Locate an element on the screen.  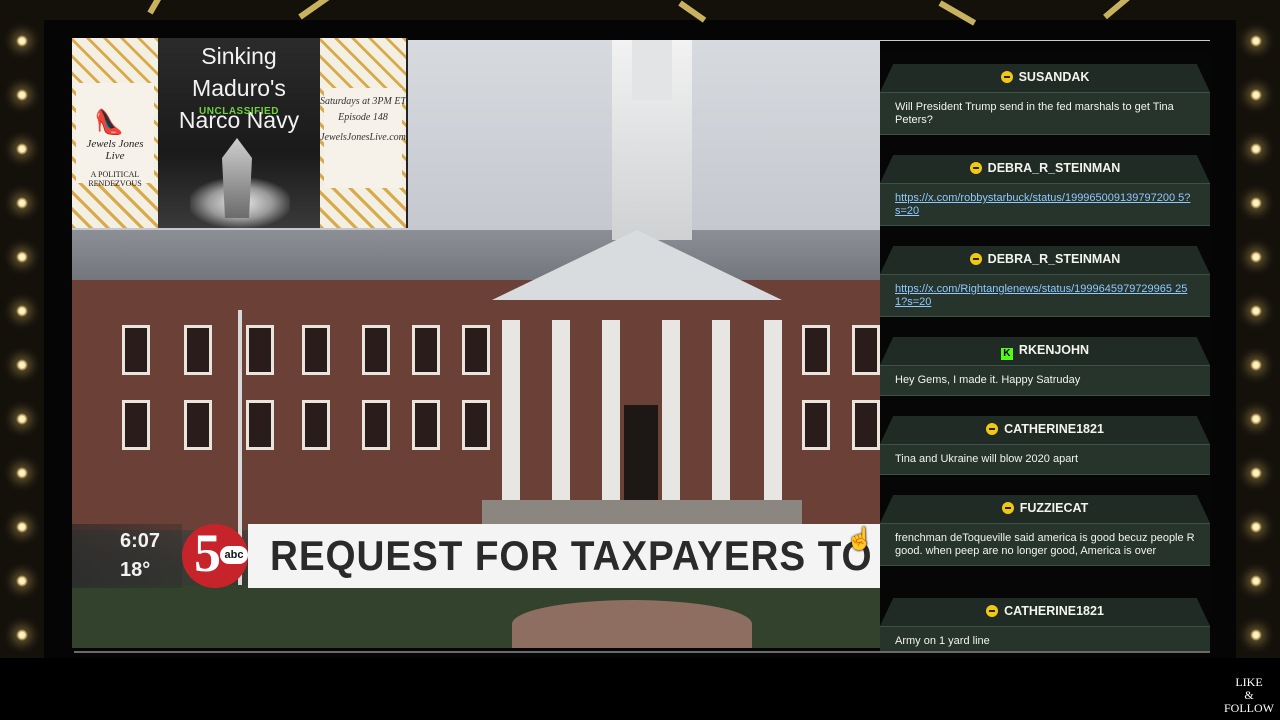
hand-cursor-icon: ☝ is located at coordinates (860, 538).